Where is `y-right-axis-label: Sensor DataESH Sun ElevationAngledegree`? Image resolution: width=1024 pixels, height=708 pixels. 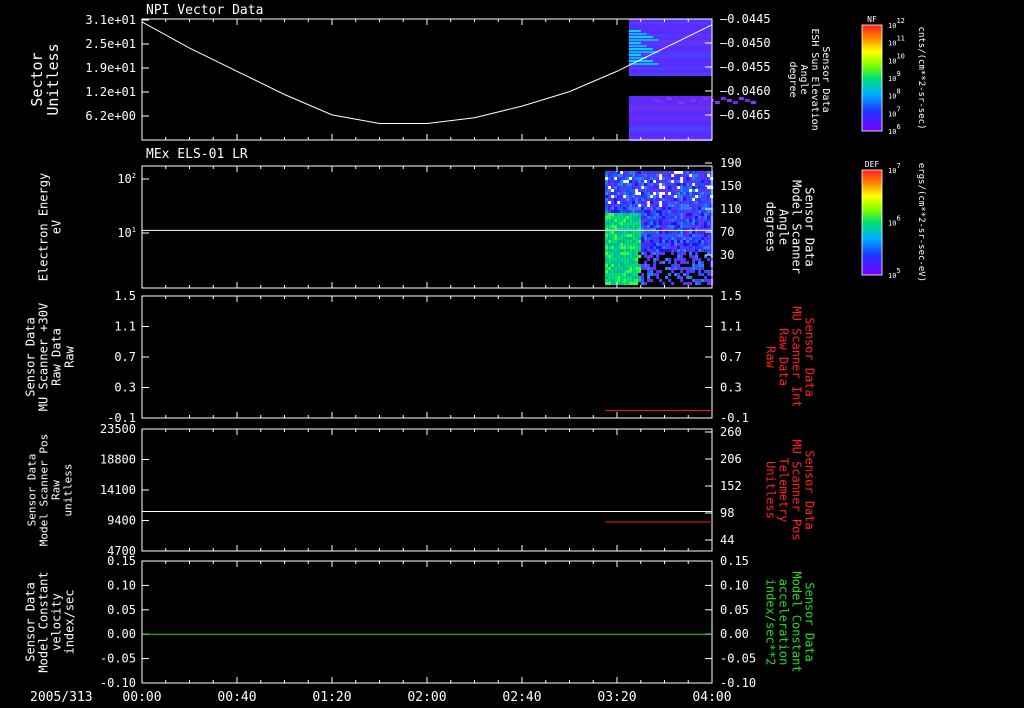
y-right-axis-label: Sensor DataESH Sun ElevationAngledegree is located at coordinates (809, 79).